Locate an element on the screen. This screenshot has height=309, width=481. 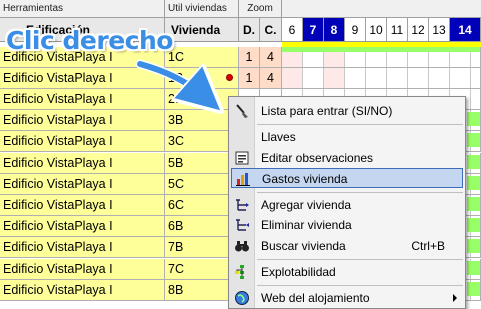
date-header-10: 10 is located at coordinates (376, 30).